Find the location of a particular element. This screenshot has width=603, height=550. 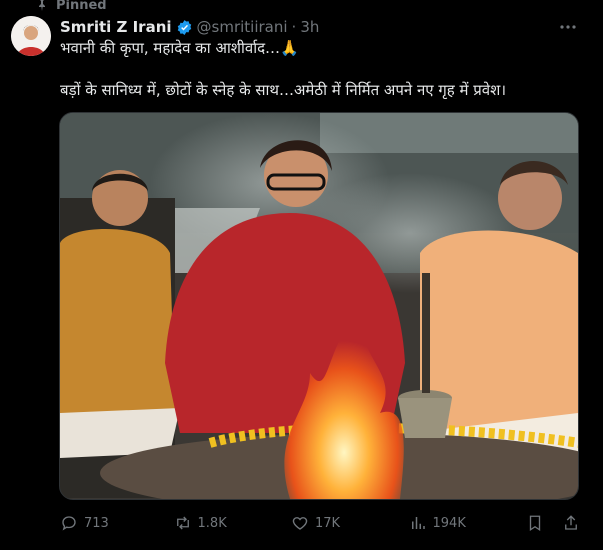

repost-icon is located at coordinates (182, 523).